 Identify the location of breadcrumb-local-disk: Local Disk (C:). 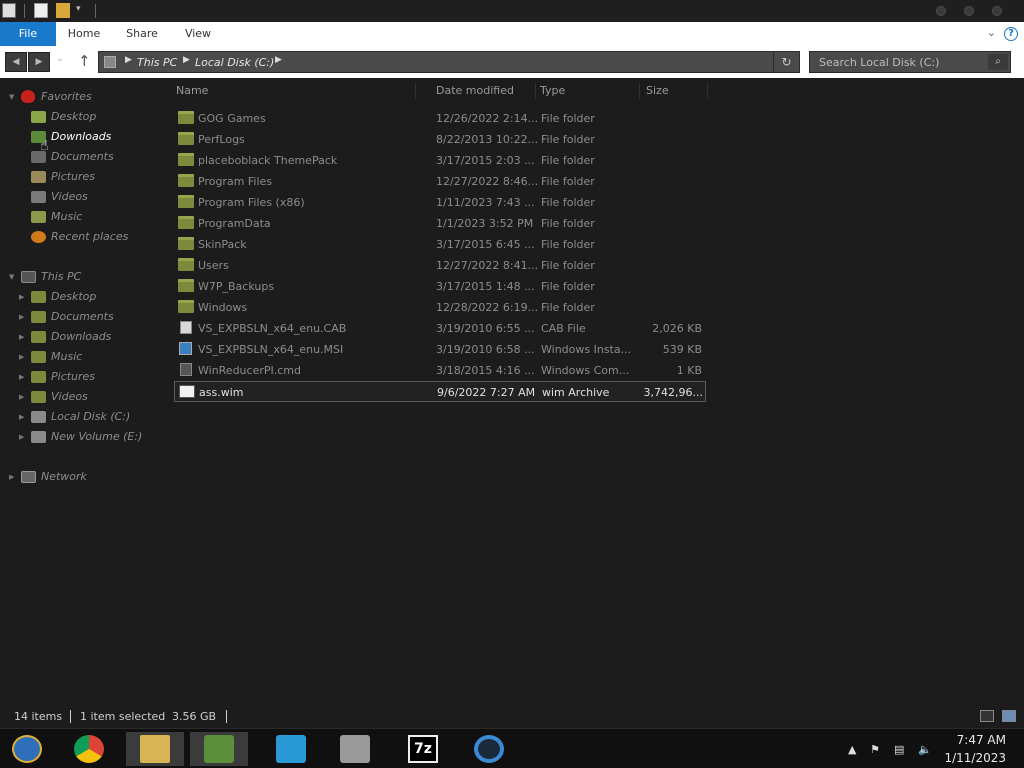
(234, 62).